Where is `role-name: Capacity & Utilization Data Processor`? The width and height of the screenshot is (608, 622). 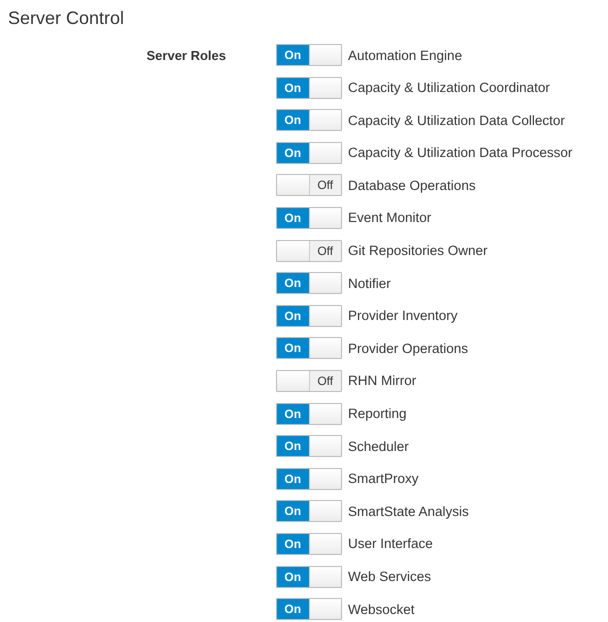
role-name: Capacity & Utilization Data Processor is located at coordinates (460, 152).